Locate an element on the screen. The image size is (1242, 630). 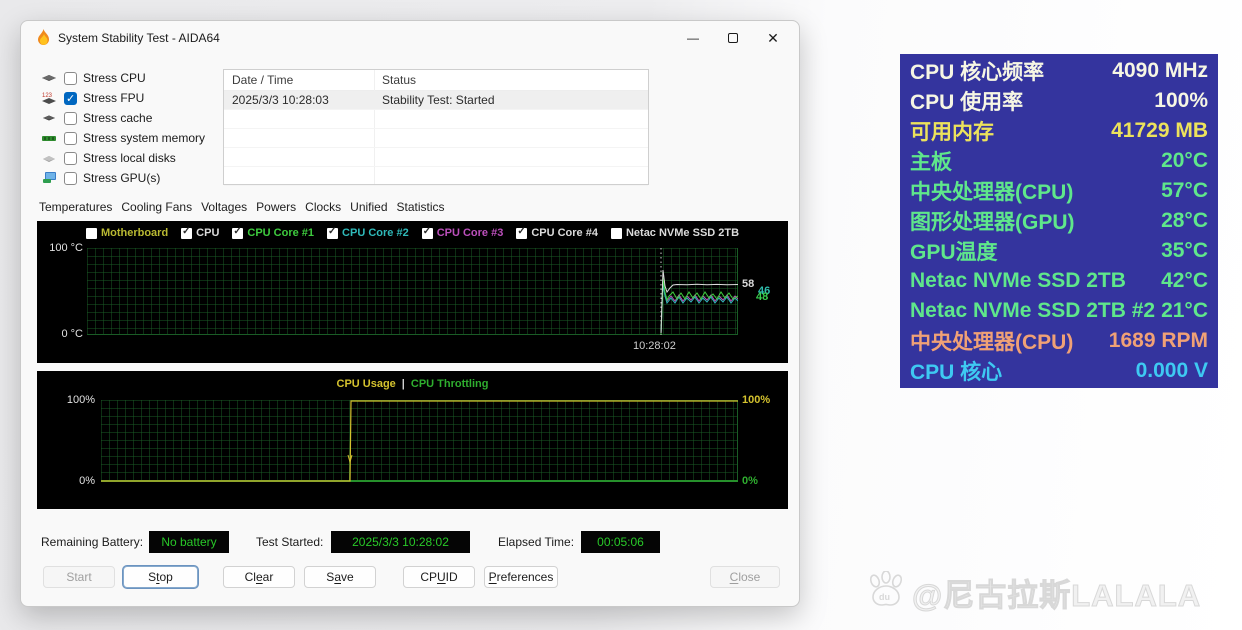
column-header-status: Status is located at coordinates (511, 80).